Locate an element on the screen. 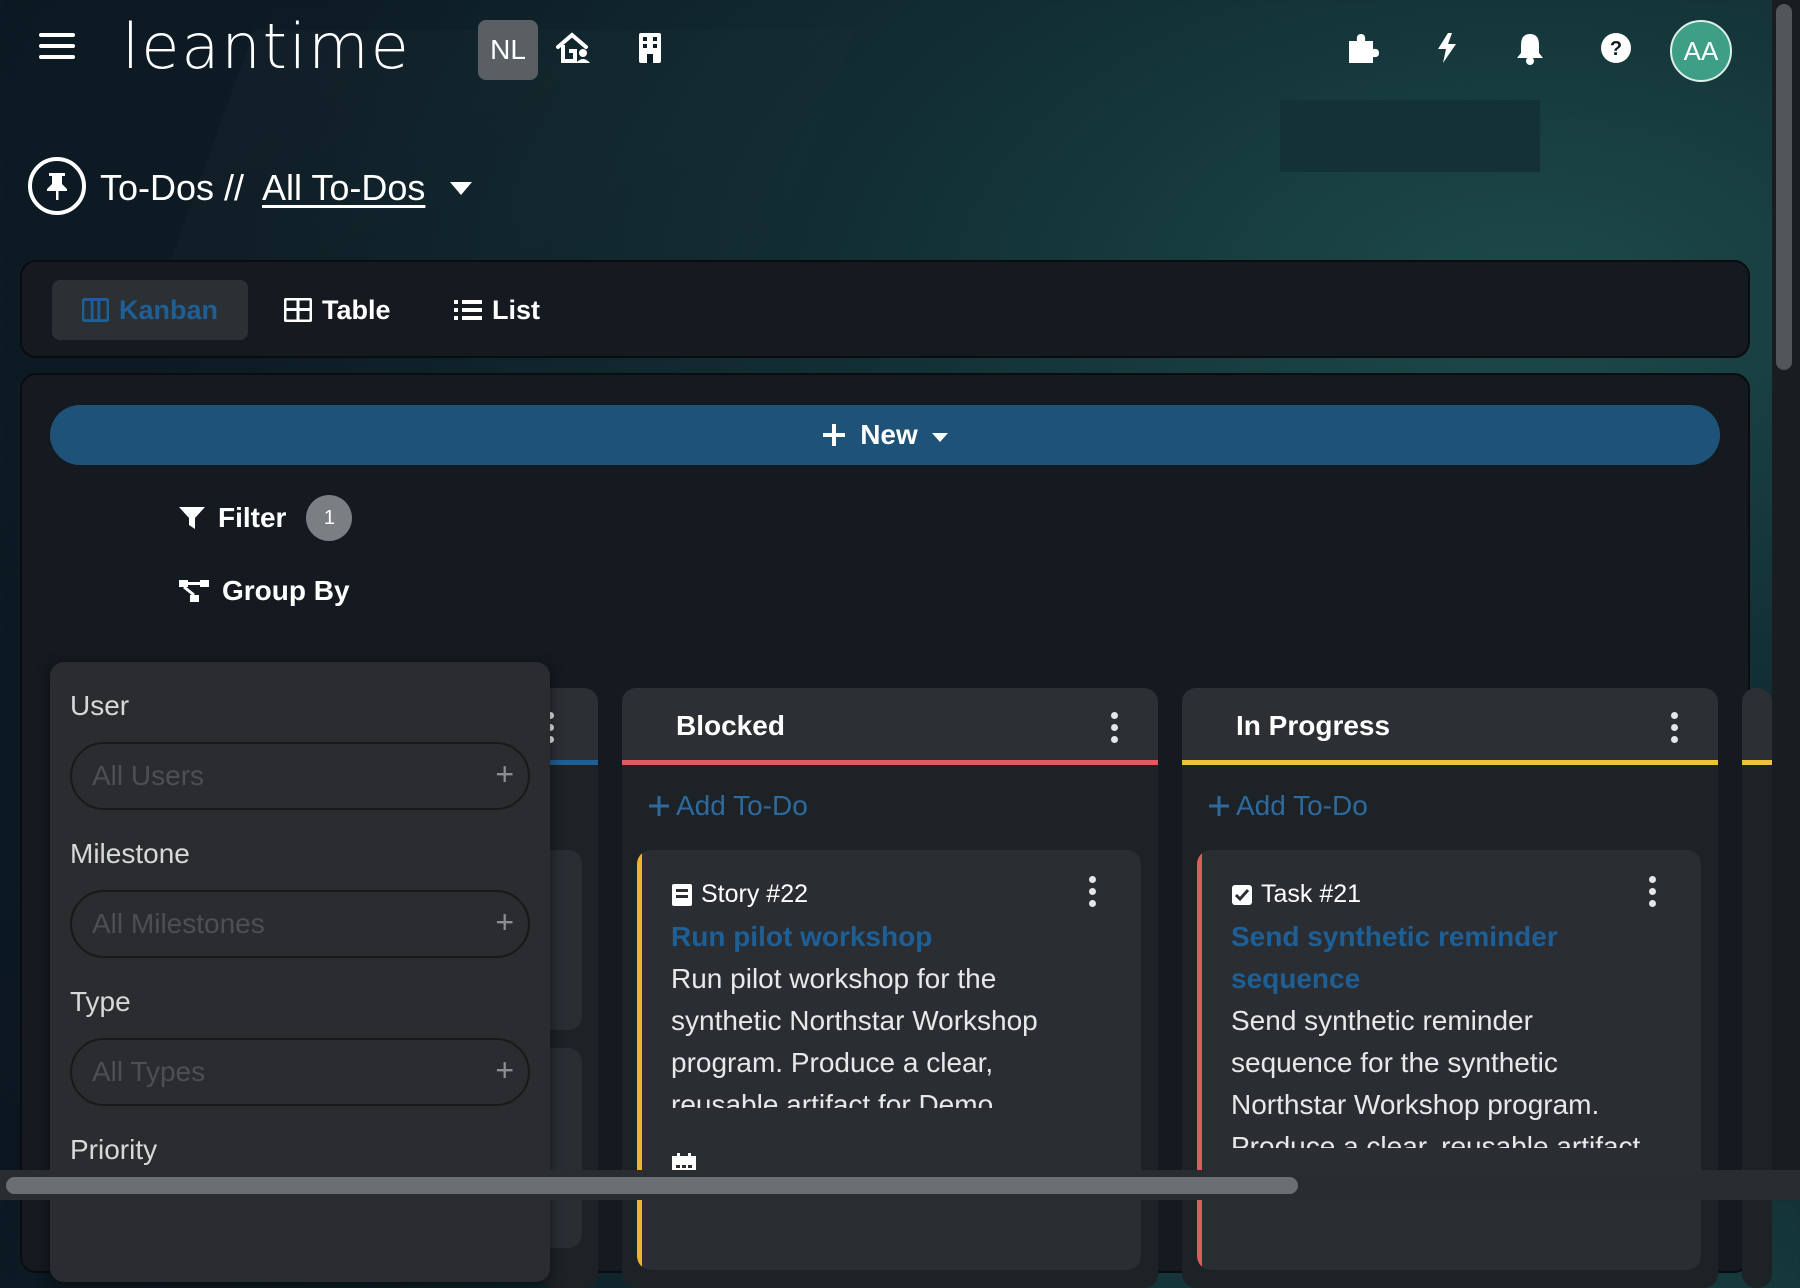  page-title-prefix: To-Dos // is located at coordinates (172, 187).